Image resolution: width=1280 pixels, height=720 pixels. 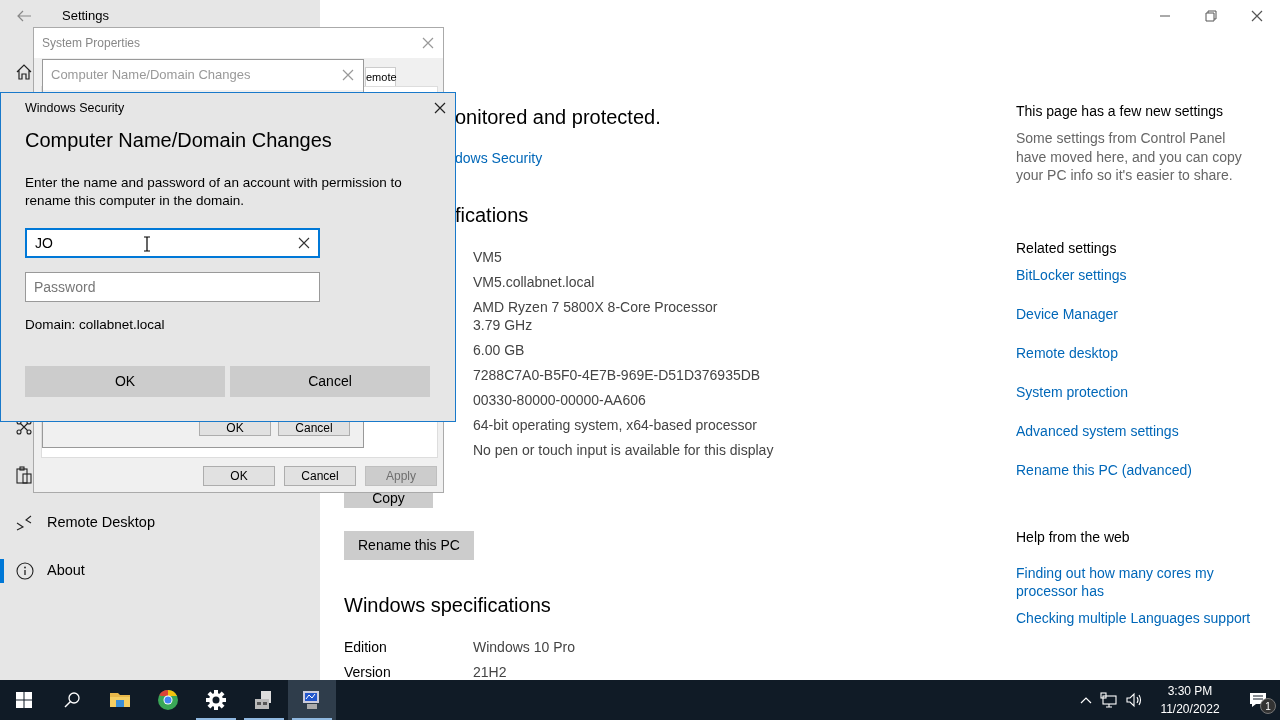 What do you see at coordinates (162, 243) in the screenshot?
I see `username-field: JO` at bounding box center [162, 243].